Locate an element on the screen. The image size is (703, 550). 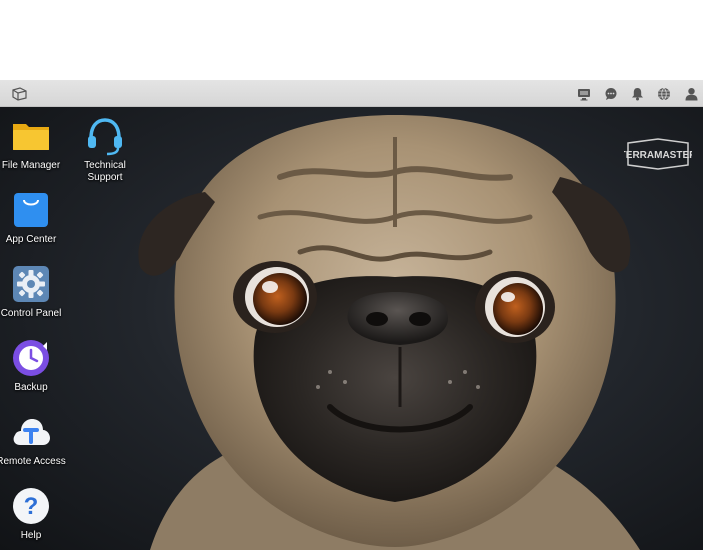
desktop-icon-label: Technical Support is located at coordinates (105, 171).